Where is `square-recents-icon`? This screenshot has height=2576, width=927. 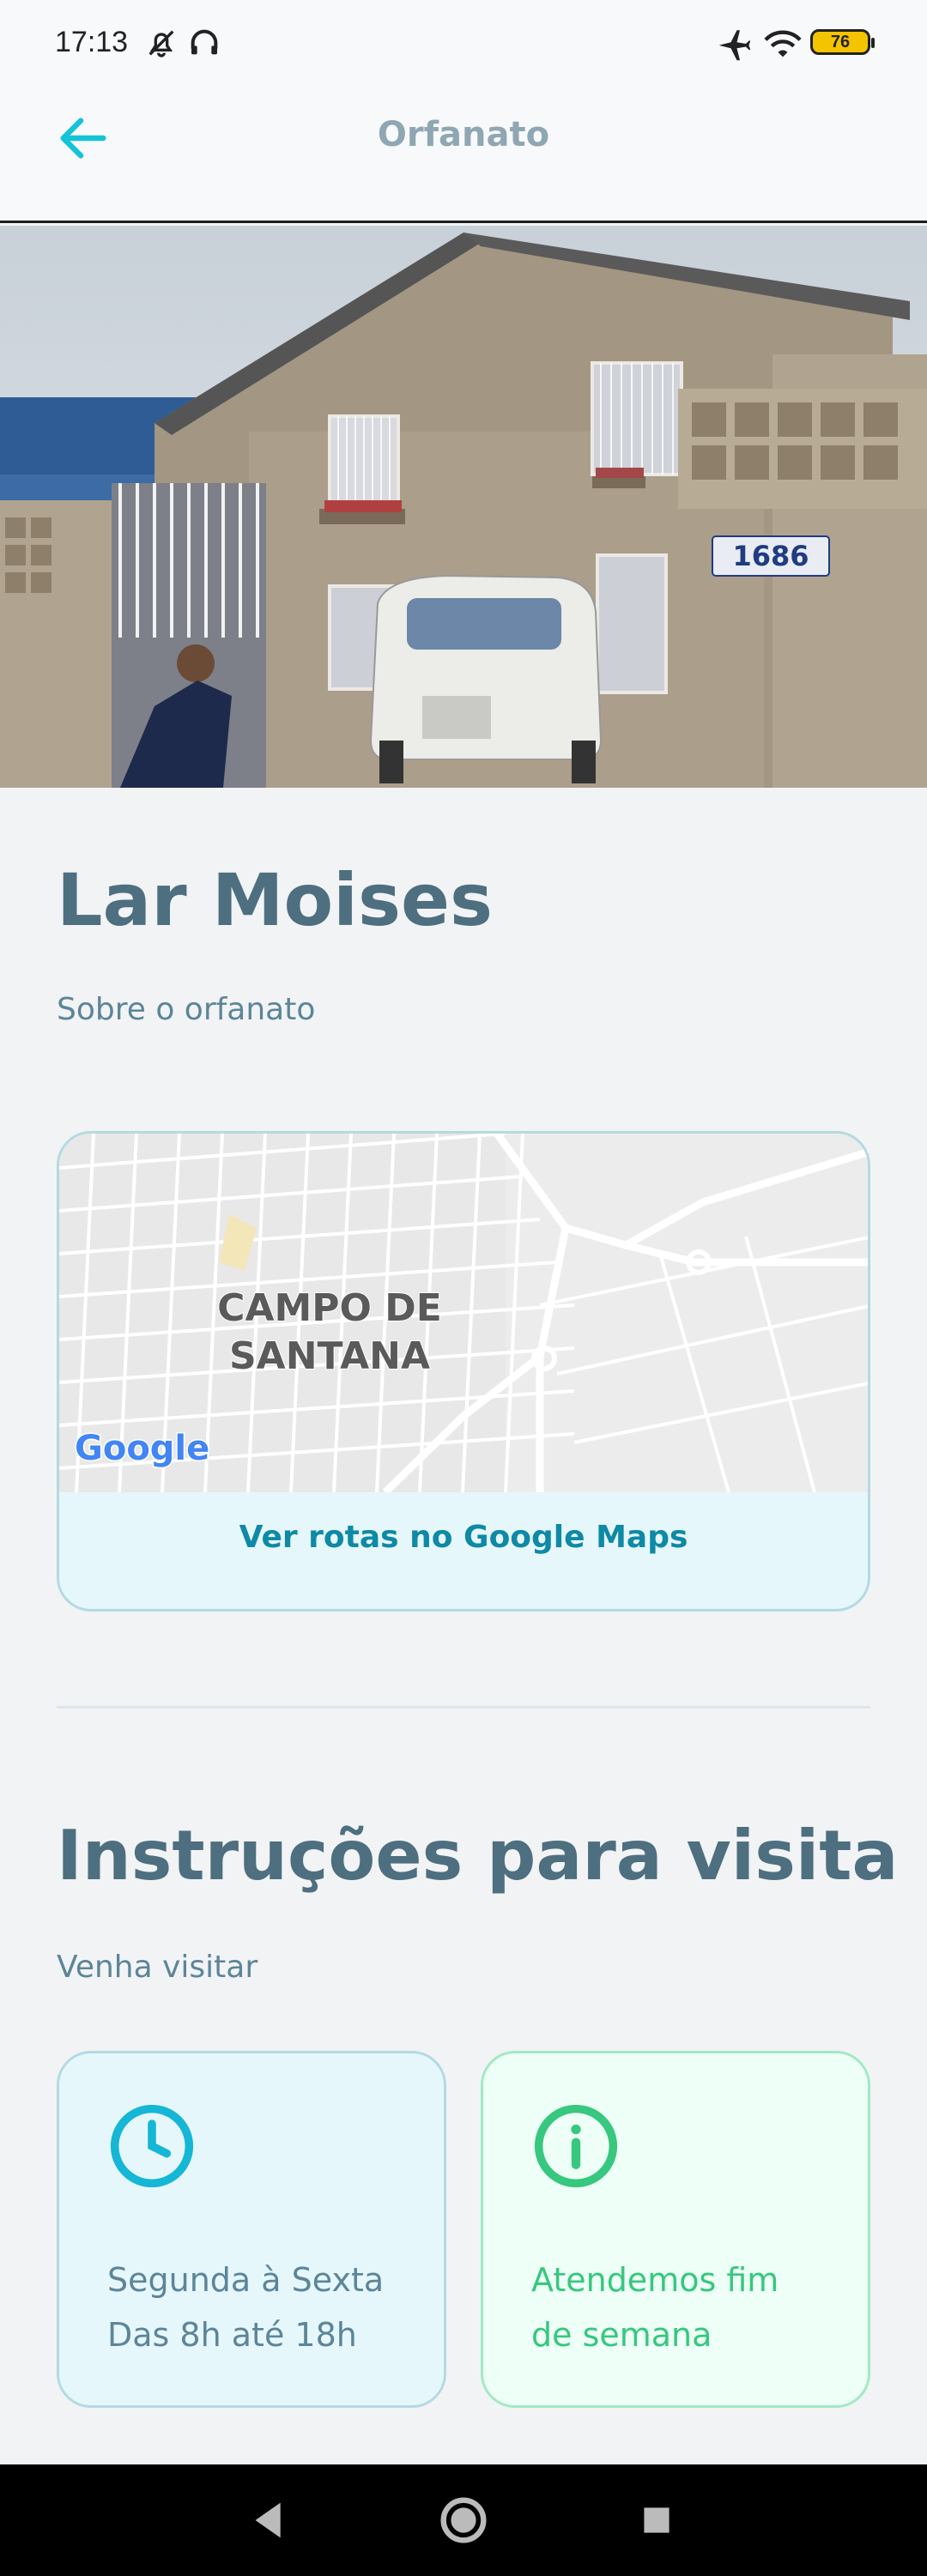 square-recents-icon is located at coordinates (657, 2520).